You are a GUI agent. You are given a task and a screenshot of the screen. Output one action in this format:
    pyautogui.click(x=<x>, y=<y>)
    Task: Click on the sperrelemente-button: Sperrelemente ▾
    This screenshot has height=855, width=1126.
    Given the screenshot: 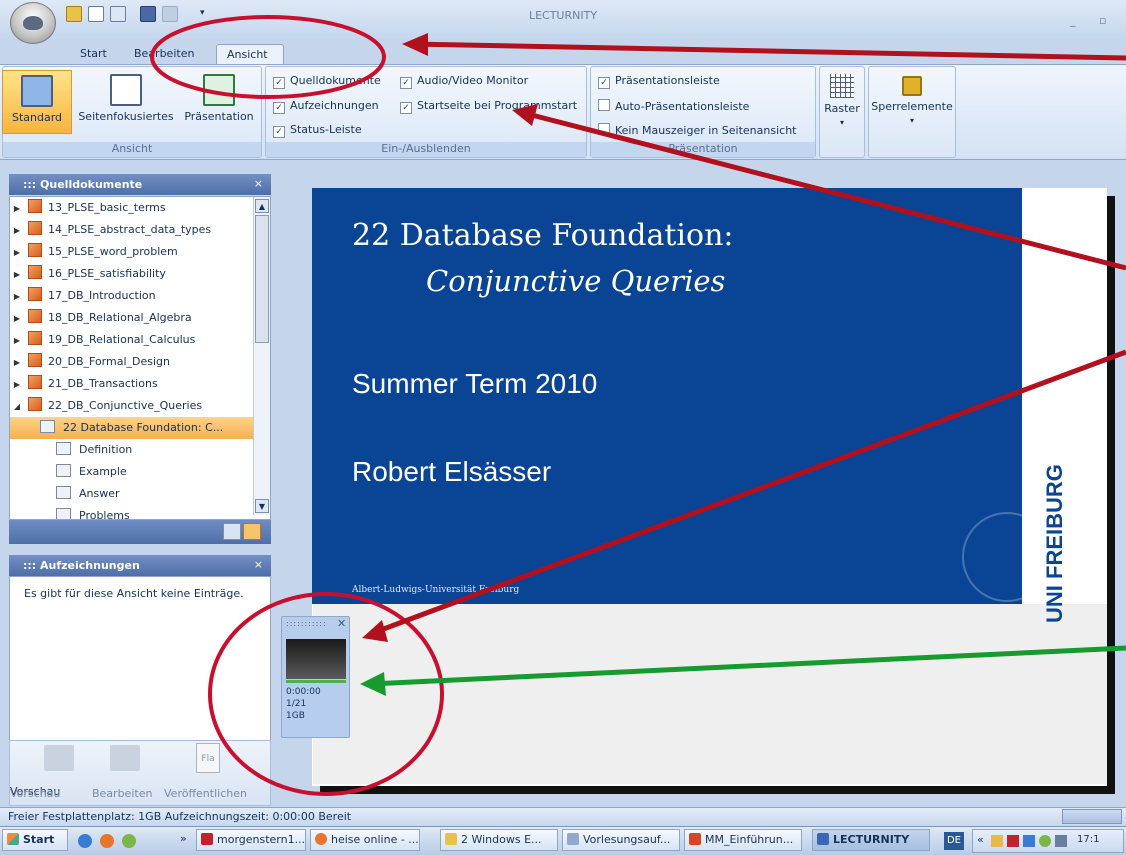 What is the action you would take?
    pyautogui.click(x=912, y=102)
    